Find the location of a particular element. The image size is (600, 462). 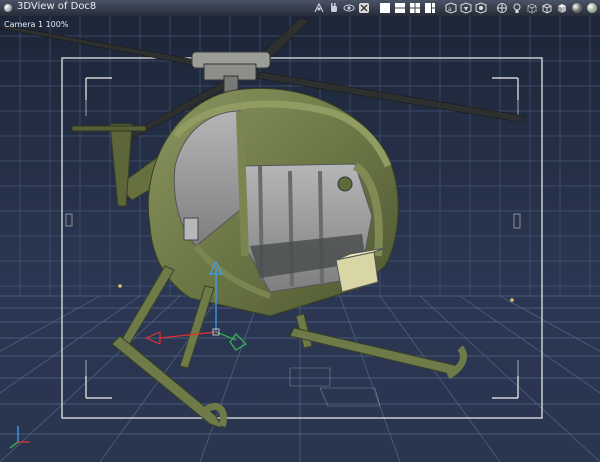

smooth-shading-icon is located at coordinates (591, 8).